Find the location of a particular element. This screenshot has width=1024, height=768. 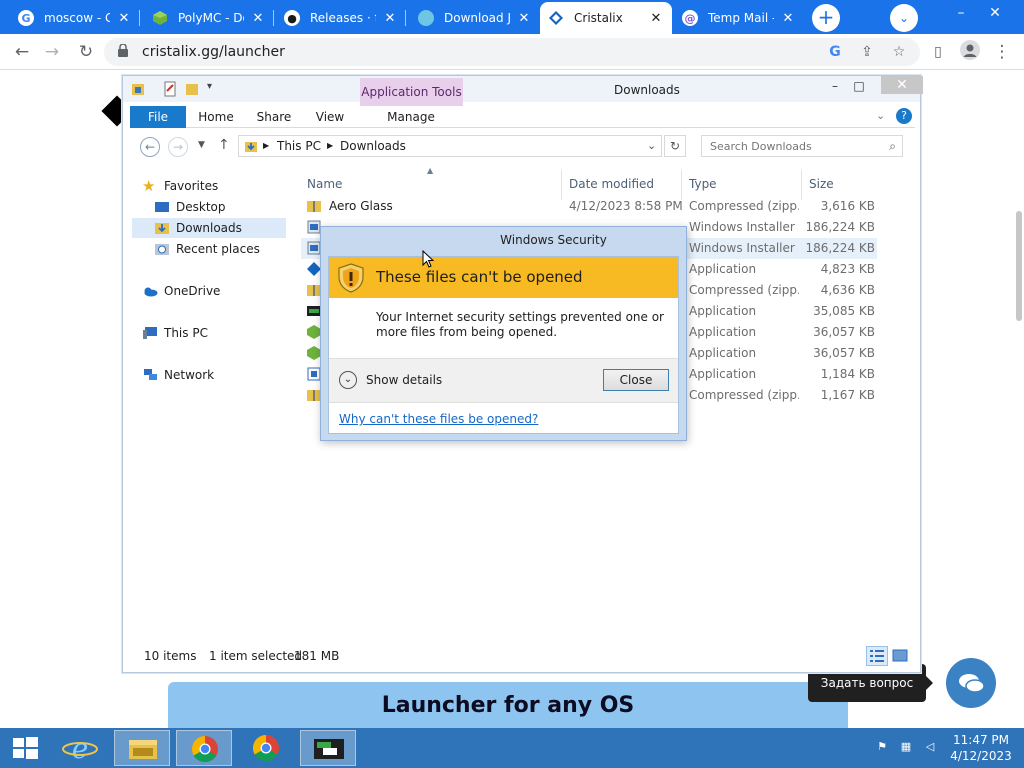

chrome-menu-icon: ⋮ is located at coordinates (1002, 52).